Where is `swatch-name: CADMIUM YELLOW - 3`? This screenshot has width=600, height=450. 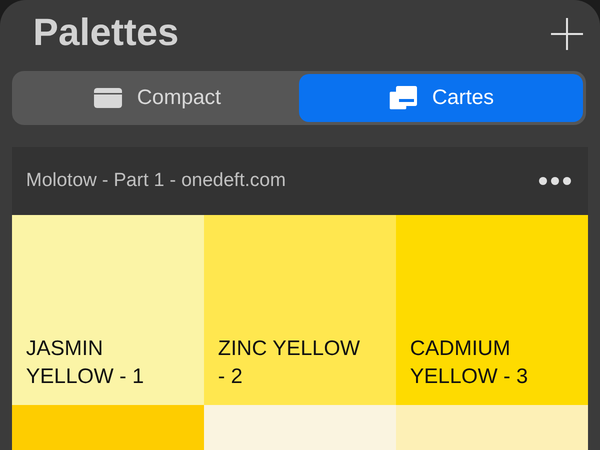
swatch-name: CADMIUM YELLOW - 3 is located at coordinates (469, 363).